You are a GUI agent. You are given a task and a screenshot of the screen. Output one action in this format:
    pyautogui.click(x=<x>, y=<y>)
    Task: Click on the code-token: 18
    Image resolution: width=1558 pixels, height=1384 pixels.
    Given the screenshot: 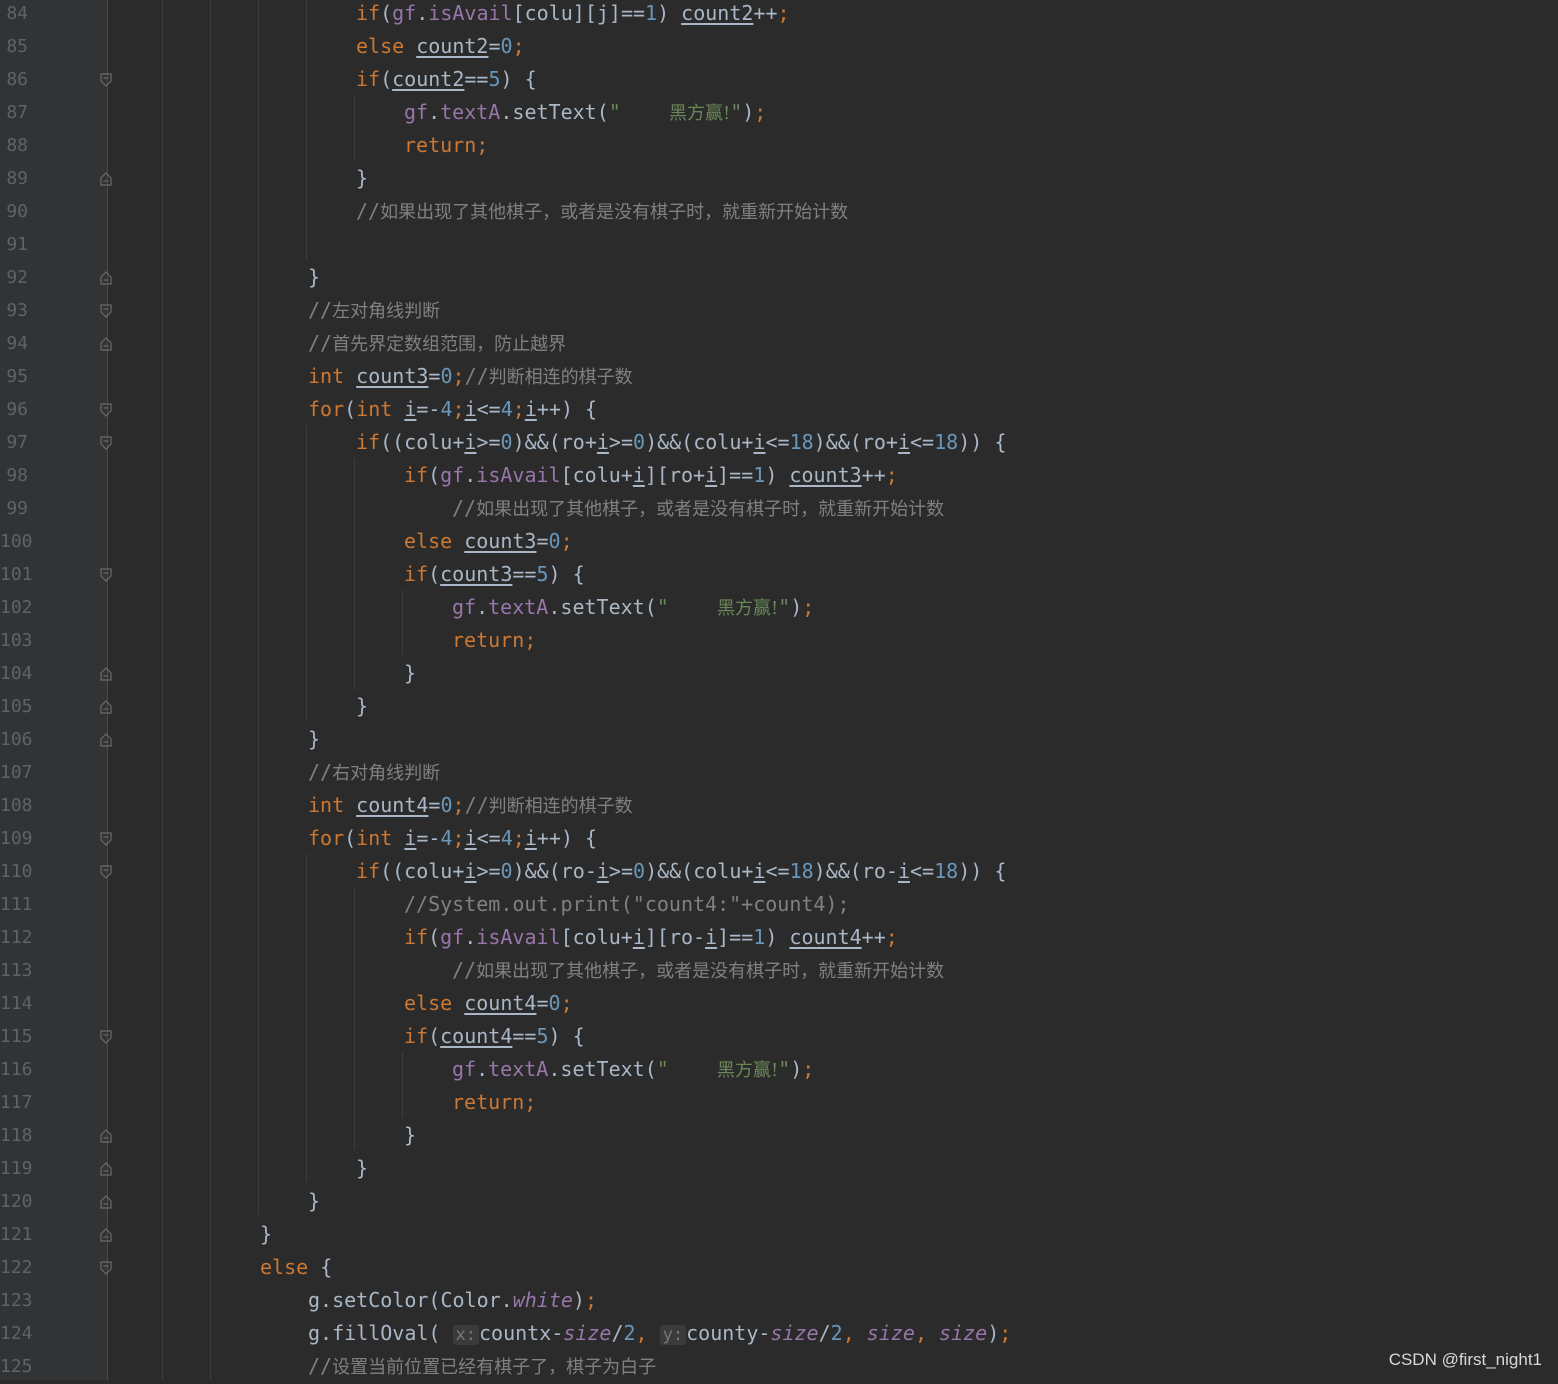 What is the action you would take?
    pyautogui.click(x=946, y=871)
    